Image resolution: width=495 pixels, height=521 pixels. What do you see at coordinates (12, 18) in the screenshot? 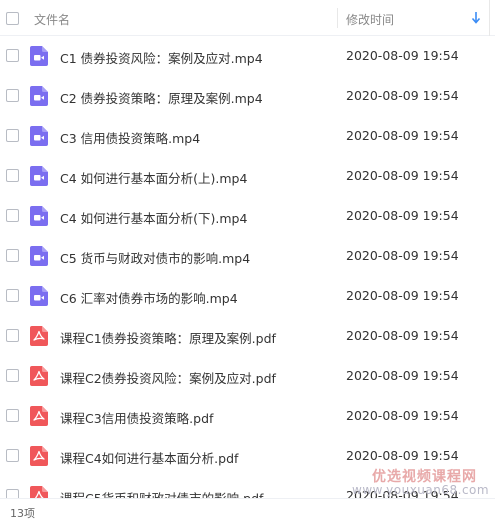
I see `select-all-checkbox` at bounding box center [12, 18].